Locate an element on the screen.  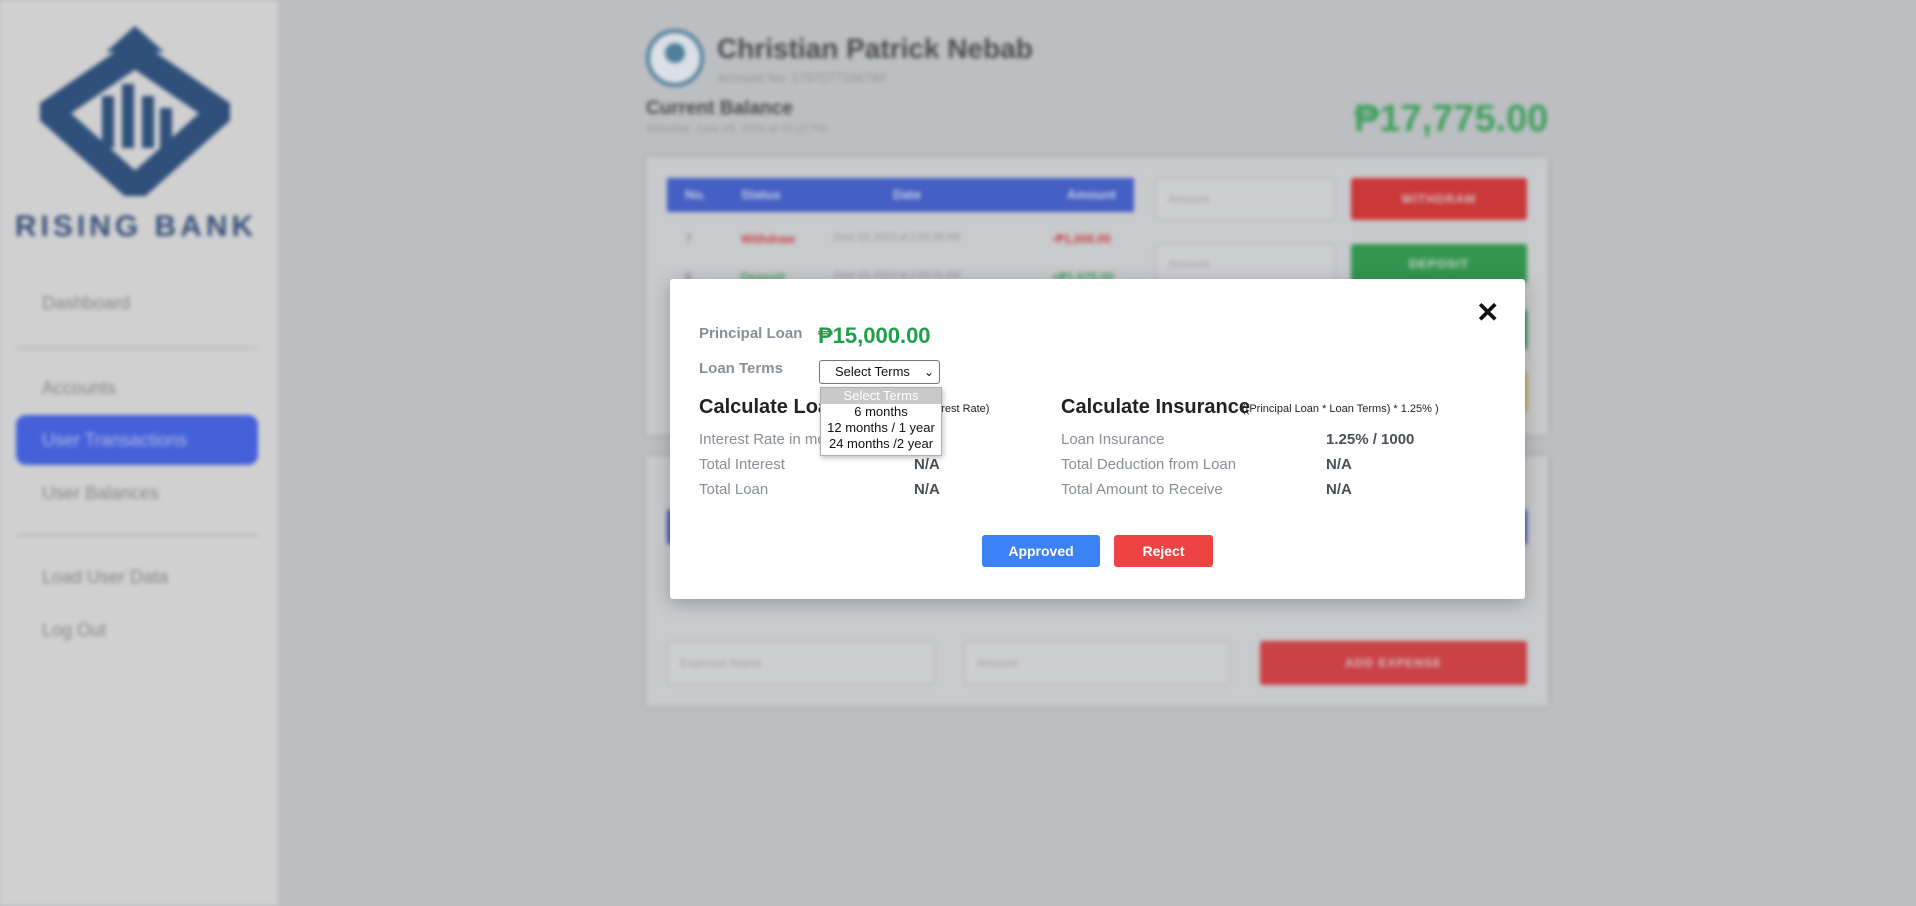
loan-terms-select: Select Terms ⌄ is located at coordinates (879, 372).